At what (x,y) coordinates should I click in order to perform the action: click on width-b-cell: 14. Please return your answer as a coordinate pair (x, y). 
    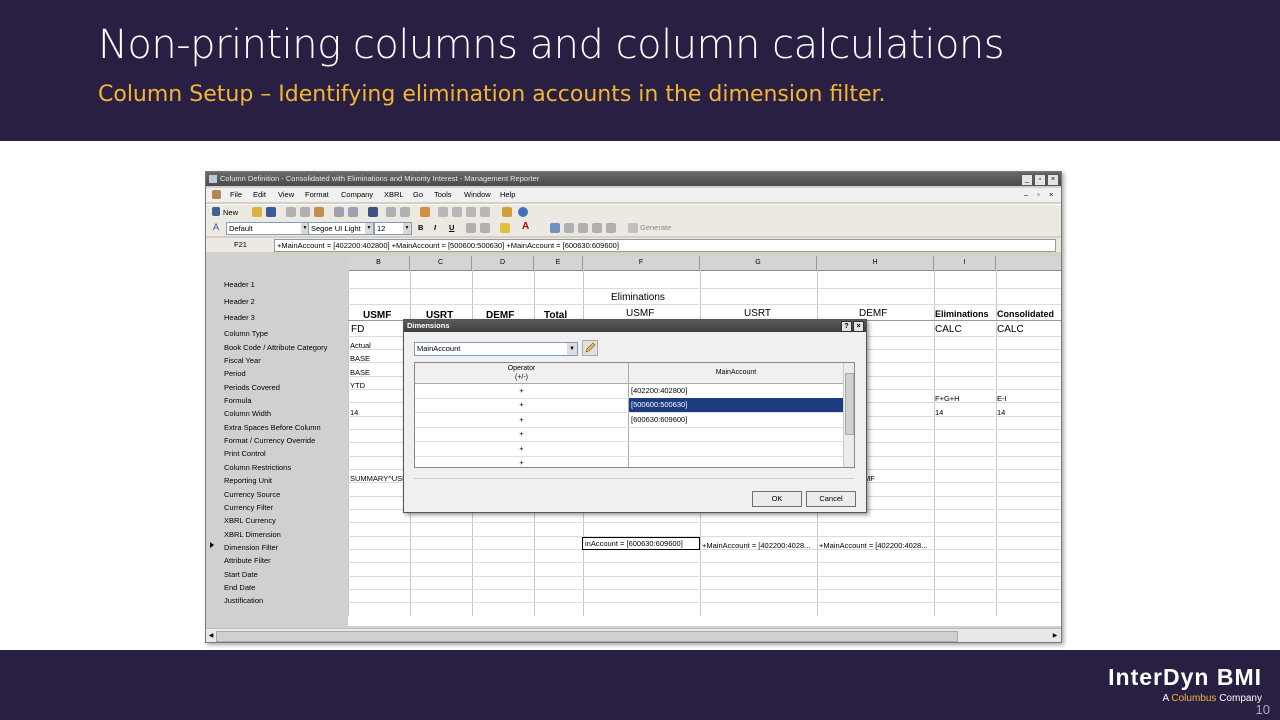
    Looking at the image, I should click on (354, 412).